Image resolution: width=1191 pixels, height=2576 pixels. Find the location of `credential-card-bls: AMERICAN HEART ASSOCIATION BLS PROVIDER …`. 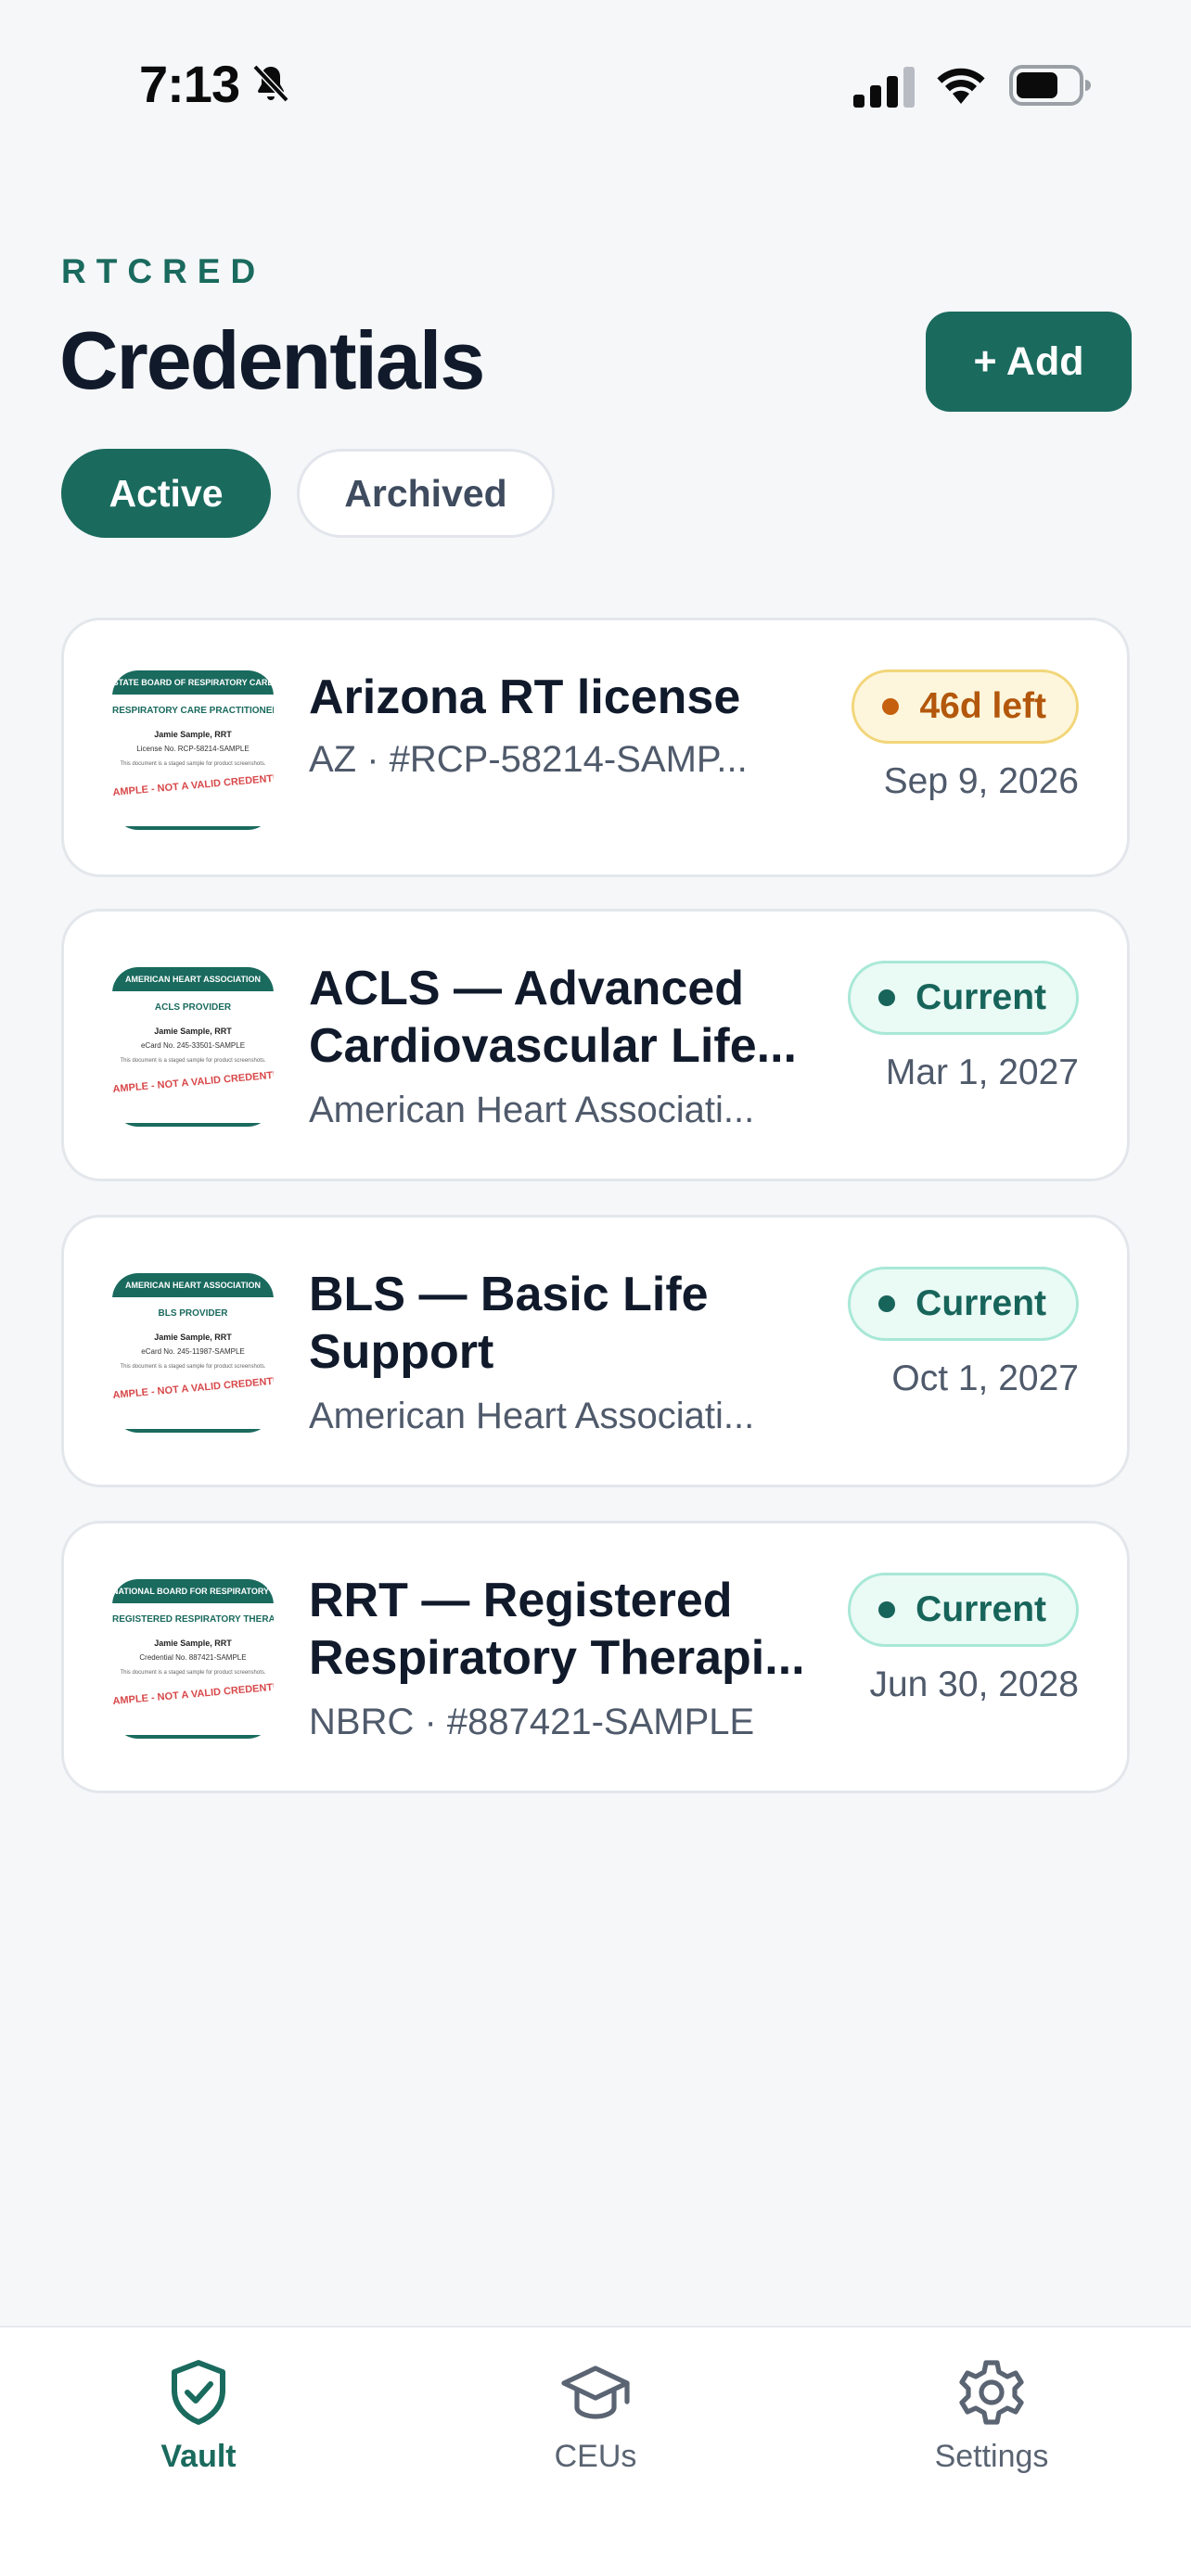

credential-card-bls: AMERICAN HEART ASSOCIATION BLS PROVIDER … is located at coordinates (595, 1351).